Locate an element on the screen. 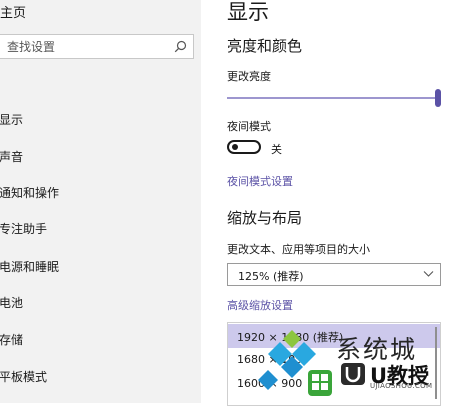  page-title: 显示 is located at coordinates (248, 12).